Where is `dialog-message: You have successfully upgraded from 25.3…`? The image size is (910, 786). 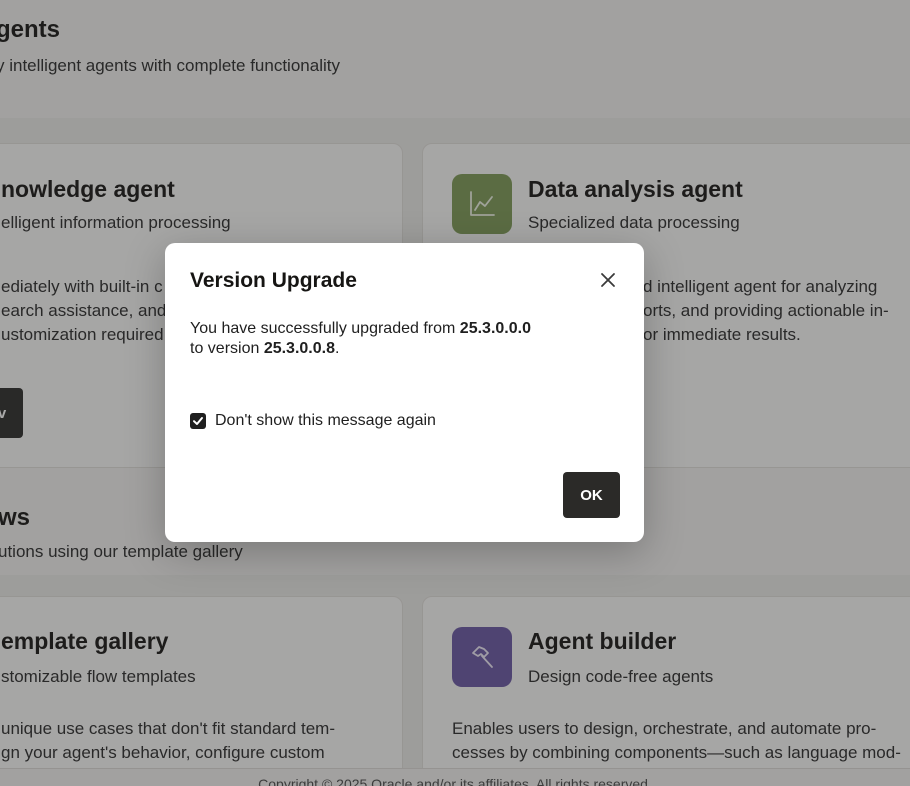 dialog-message: You have successfully upgraded from 25.3… is located at coordinates (405, 339).